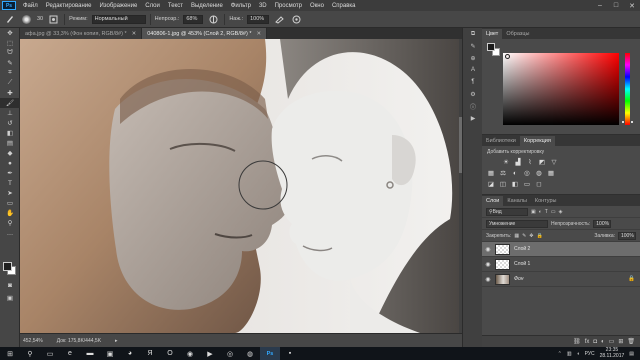 The width and height of the screenshot is (640, 360). What do you see at coordinates (627, 89) in the screenshot?
I see `hue-slider` at bounding box center [627, 89].